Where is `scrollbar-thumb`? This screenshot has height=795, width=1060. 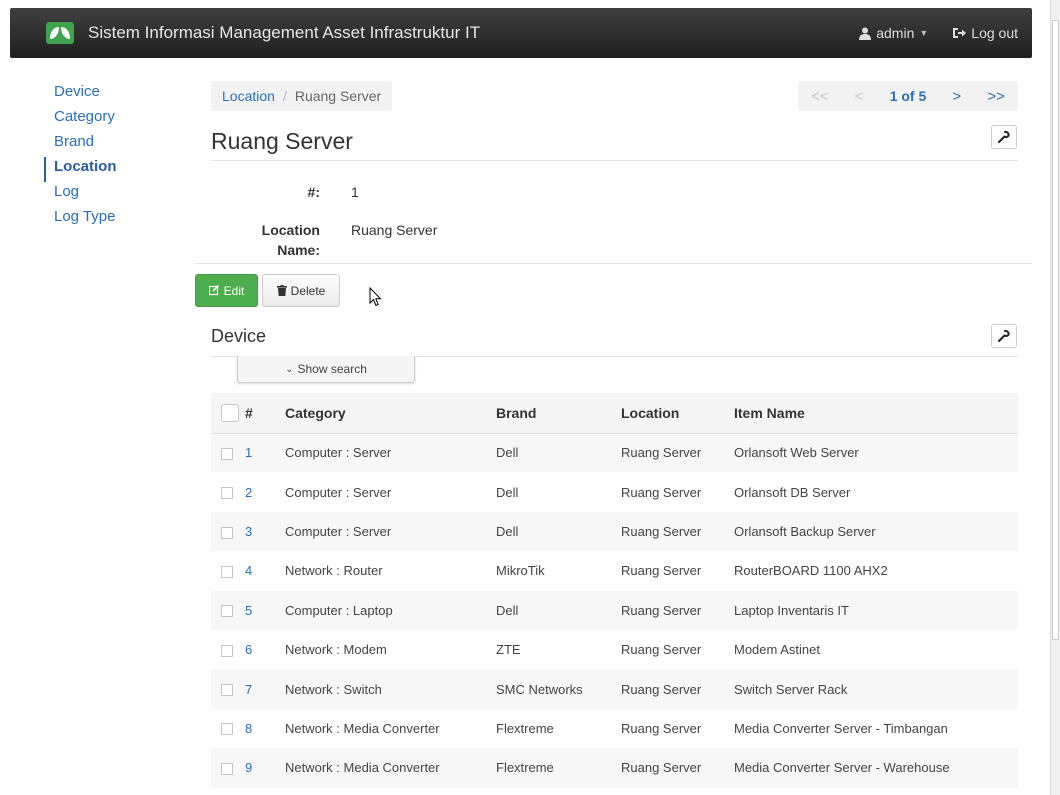 scrollbar-thumb is located at coordinates (1055, 330).